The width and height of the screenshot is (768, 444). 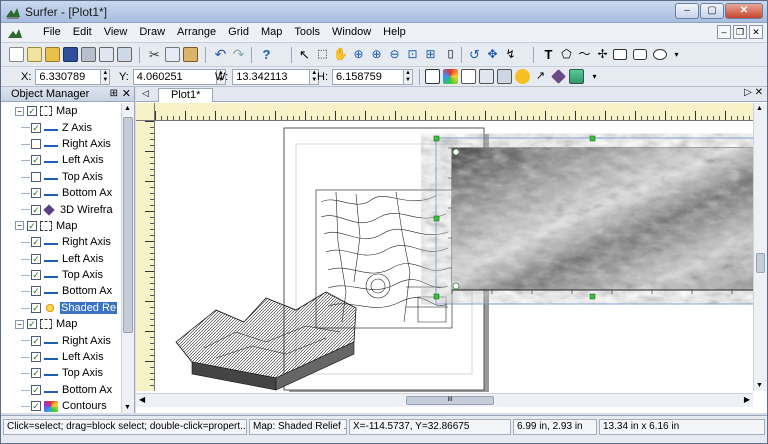 What do you see at coordinates (432, 76) in the screenshot?
I see `base-map-icon` at bounding box center [432, 76].